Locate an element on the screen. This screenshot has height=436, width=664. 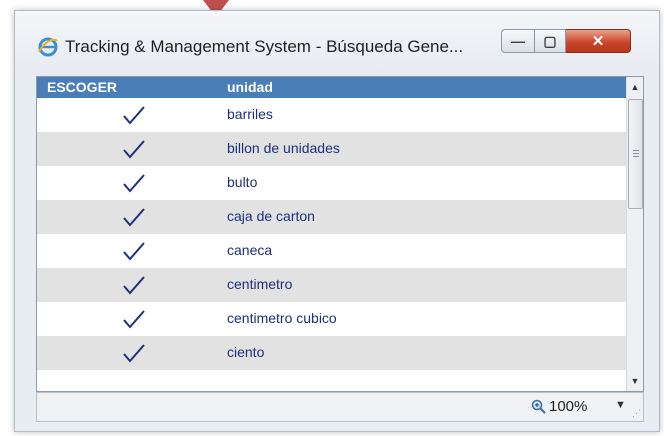
table-row: caja de carton is located at coordinates (333, 217).